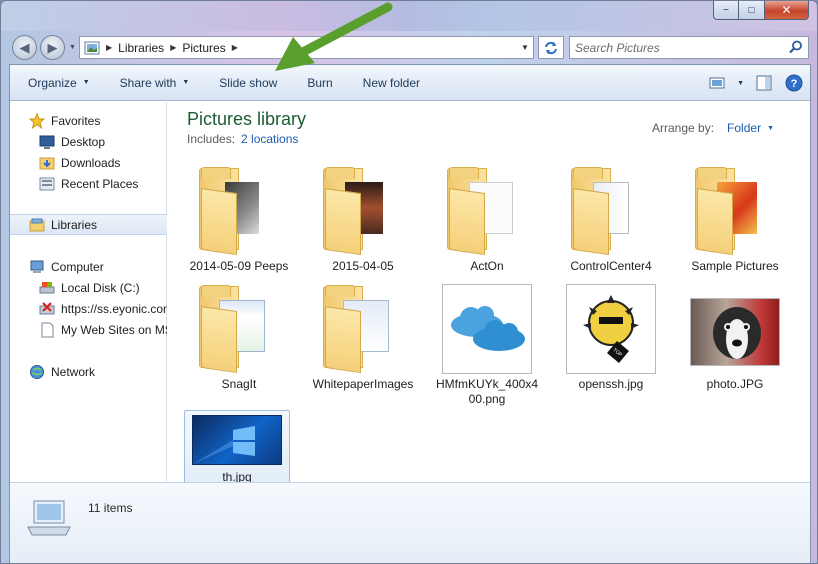 Image resolution: width=818 pixels, height=564 pixels. What do you see at coordinates (100, 287) in the screenshot?
I see `nav-label: Local Disk (C:)` at bounding box center [100, 287].